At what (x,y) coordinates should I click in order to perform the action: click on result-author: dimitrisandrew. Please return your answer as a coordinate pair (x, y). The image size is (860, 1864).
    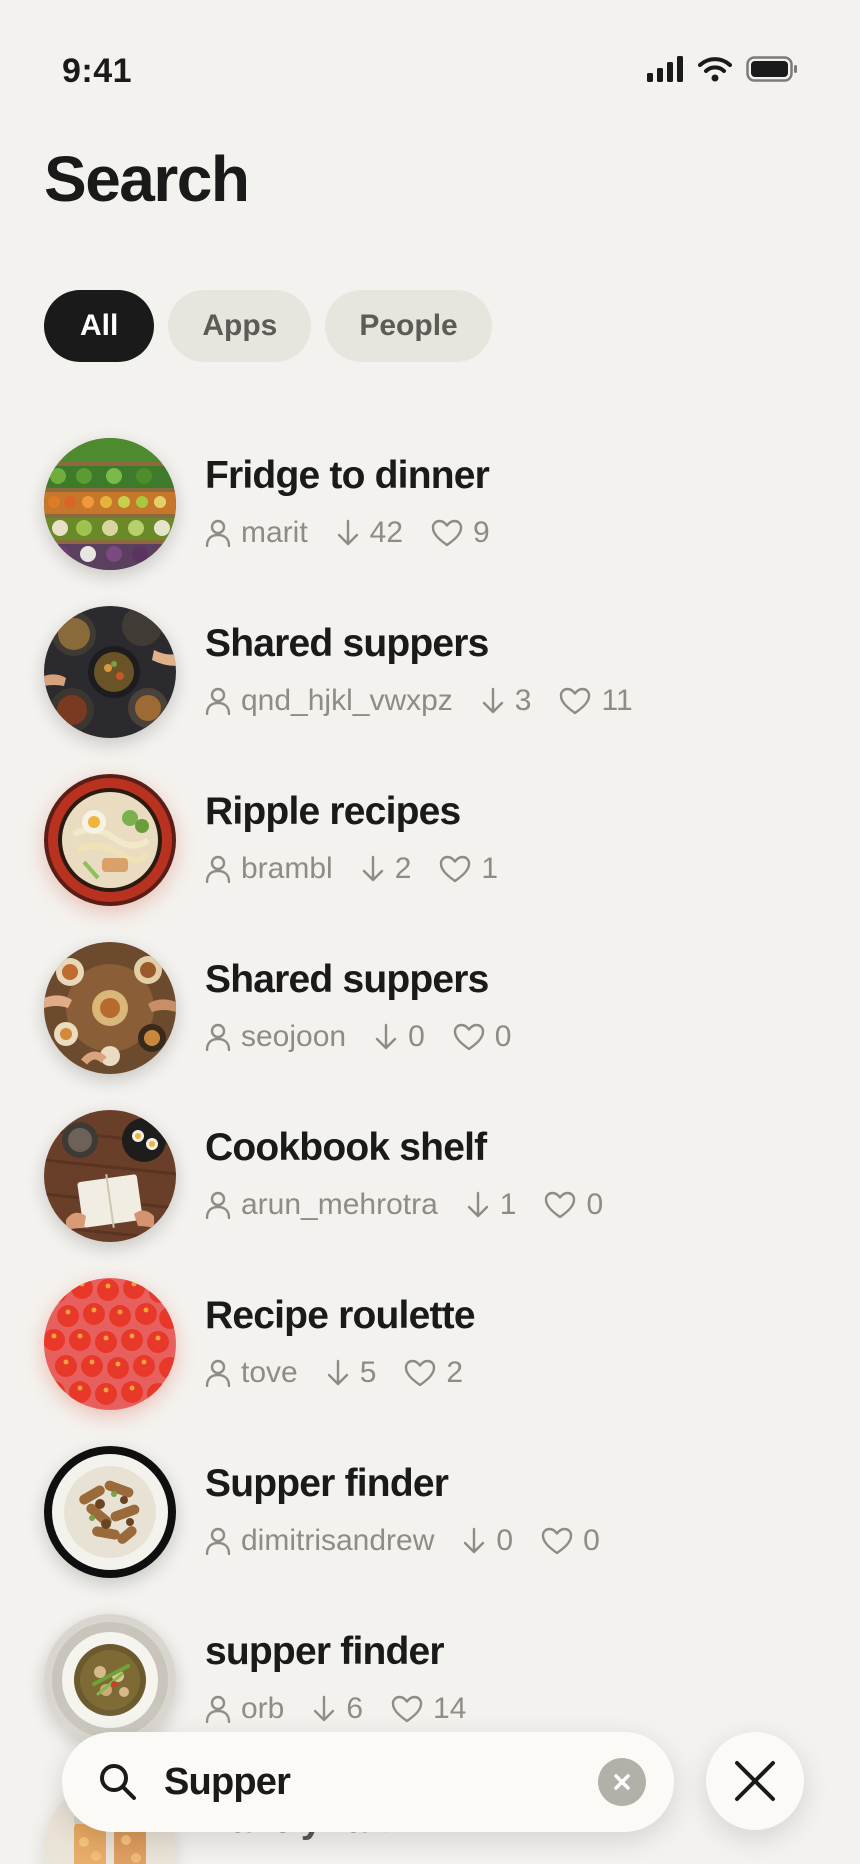
    Looking at the image, I should click on (338, 1540).